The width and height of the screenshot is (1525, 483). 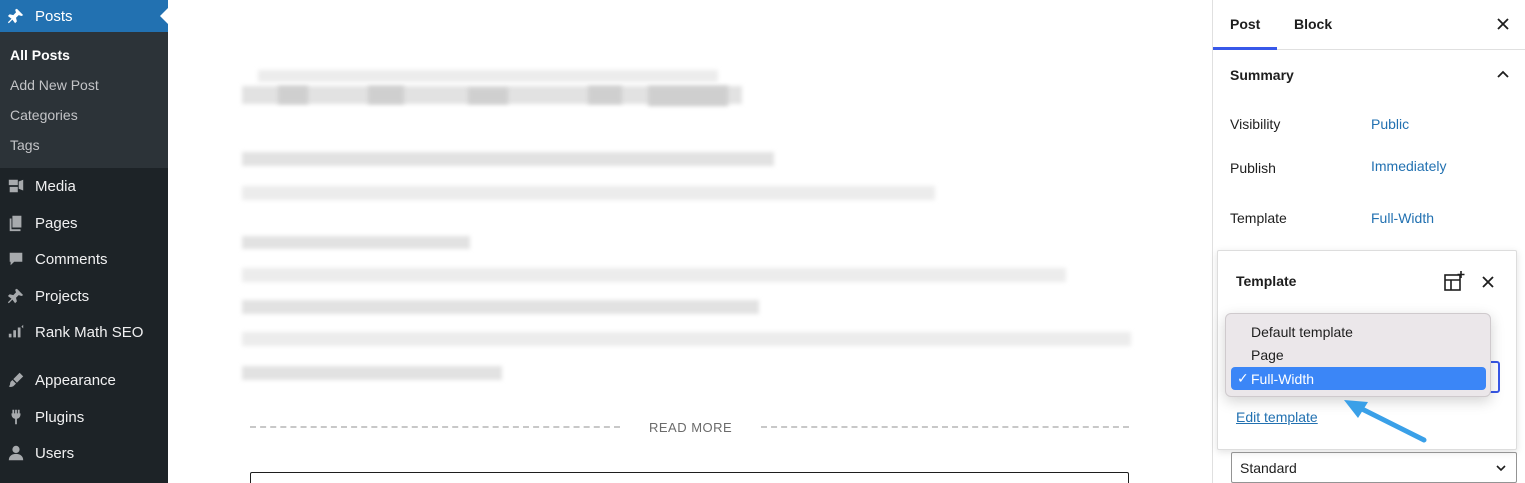 I want to click on option-full-width: ✓ Full-Width, so click(x=1358, y=378).